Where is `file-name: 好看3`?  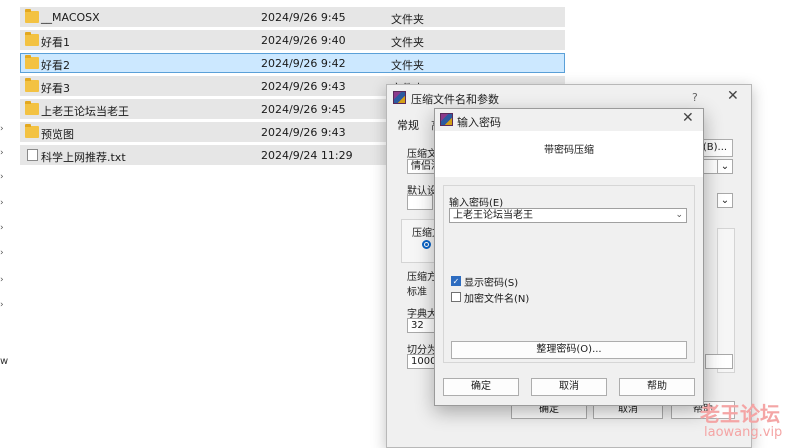 file-name: 好看3 is located at coordinates (55, 88).